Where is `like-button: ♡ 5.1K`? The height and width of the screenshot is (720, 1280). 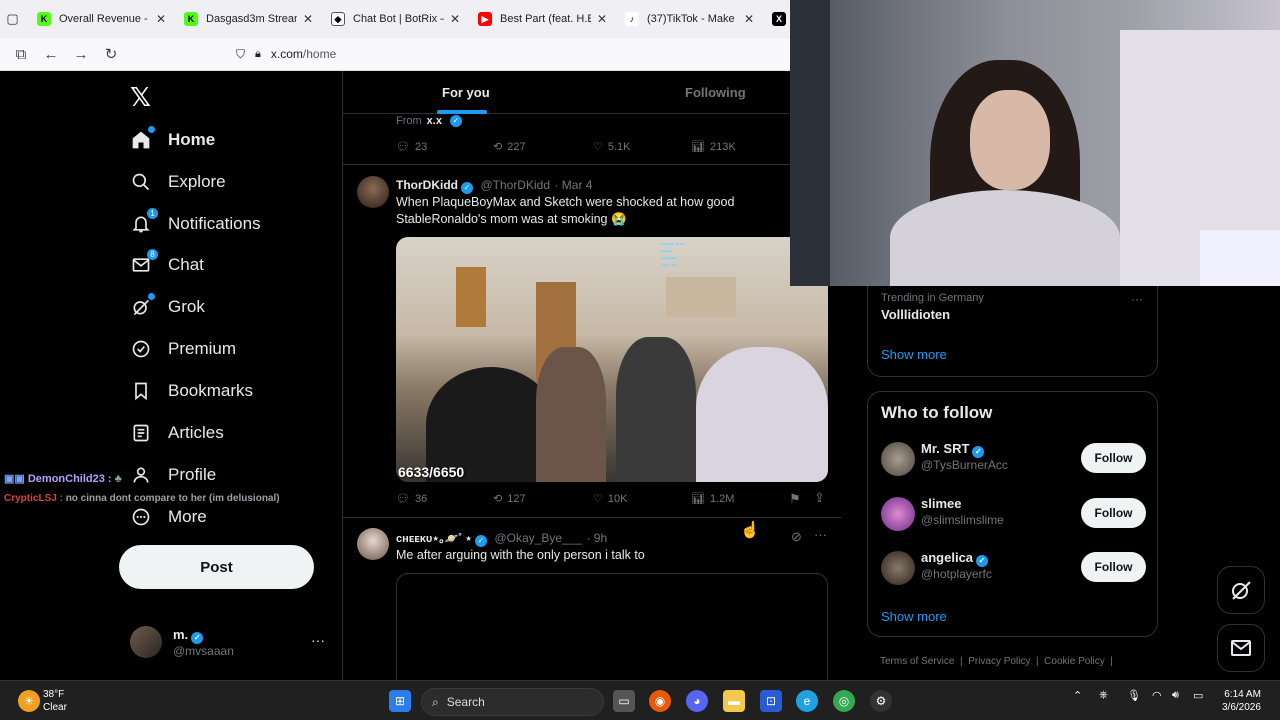 like-button: ♡ 5.1K is located at coordinates (612, 147).